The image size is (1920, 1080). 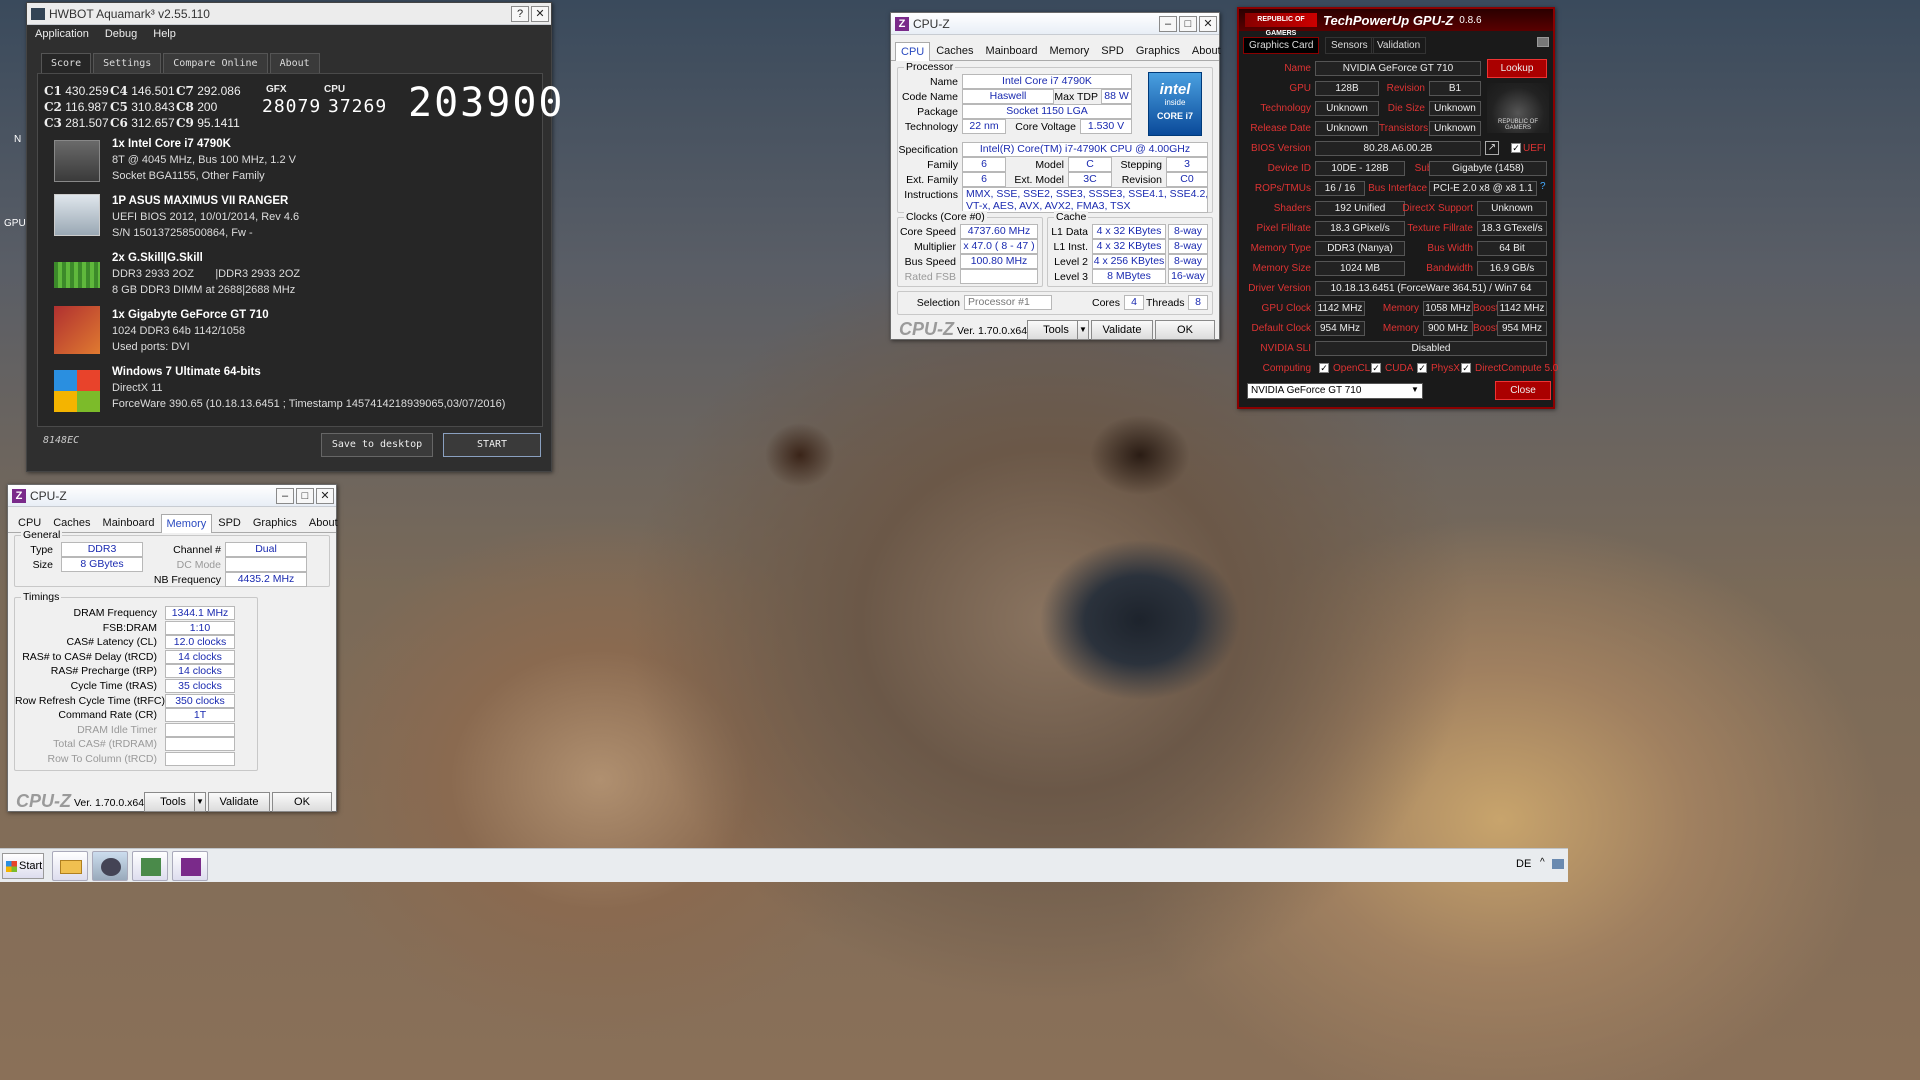 What do you see at coordinates (190, 866) in the screenshot?
I see `taskbar-cpuz` at bounding box center [190, 866].